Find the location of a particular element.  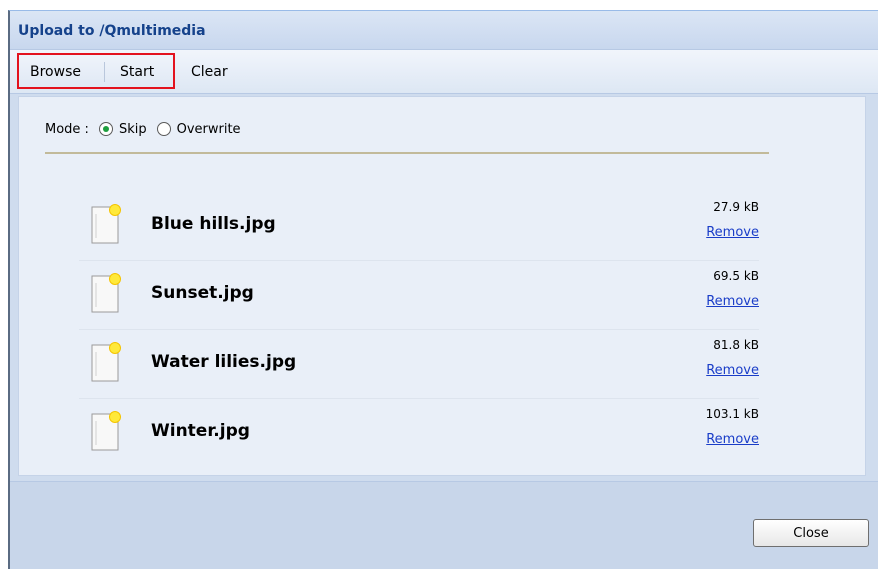

skip-radio is located at coordinates (105, 129).